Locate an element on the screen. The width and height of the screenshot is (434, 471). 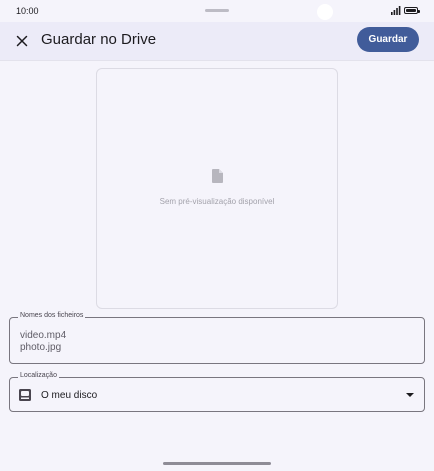
save-button: Guardar is located at coordinates (388, 39).